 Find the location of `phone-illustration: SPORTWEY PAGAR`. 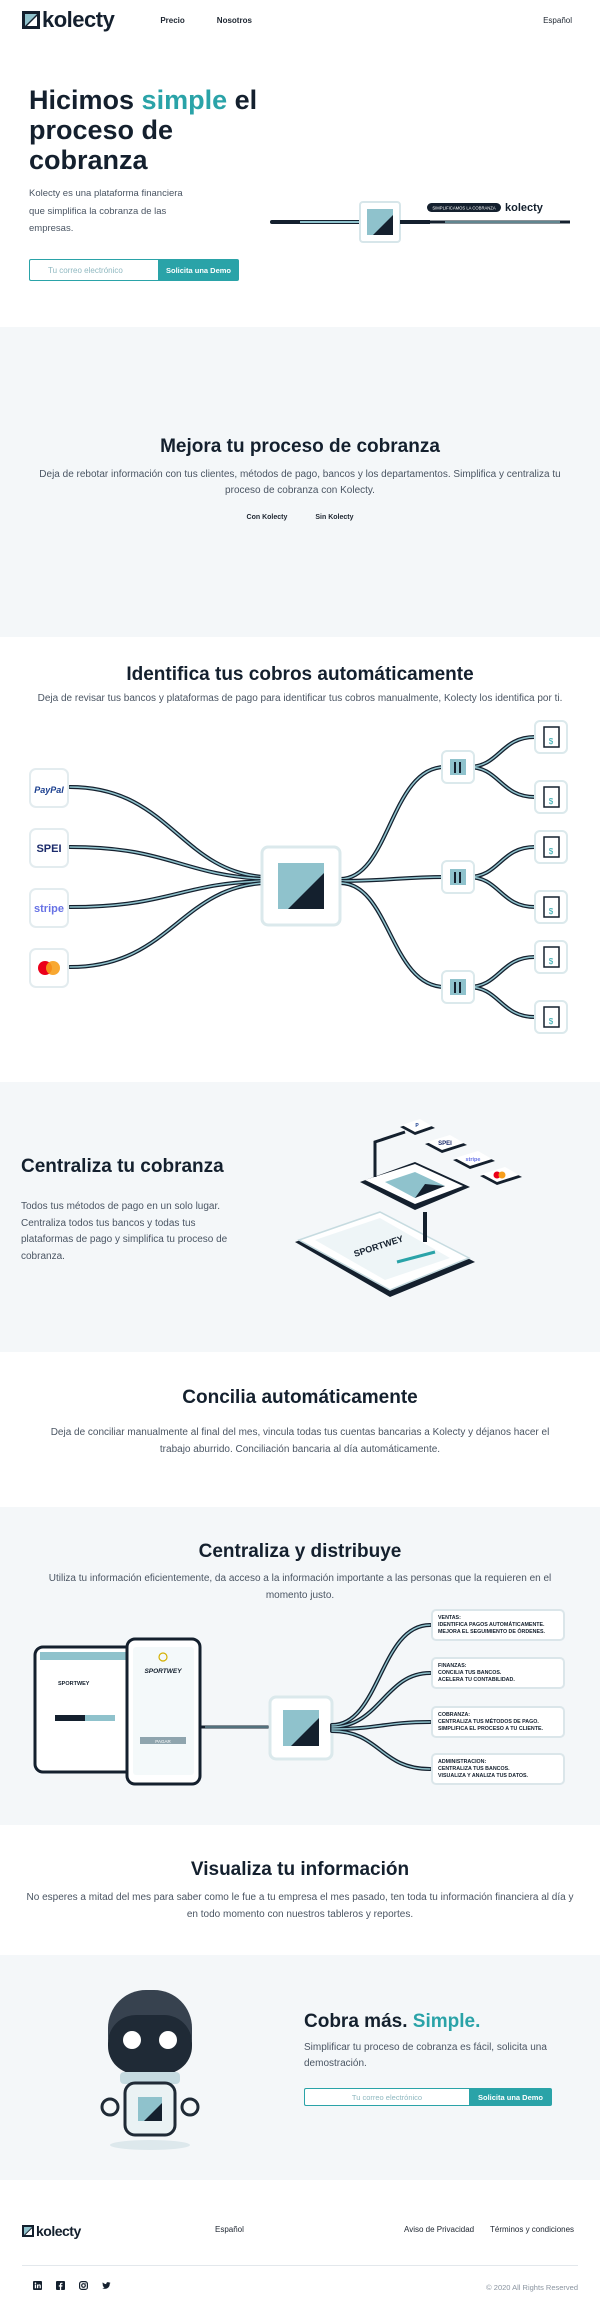

phone-illustration: SPORTWEY PAGAR is located at coordinates (163, 1711).